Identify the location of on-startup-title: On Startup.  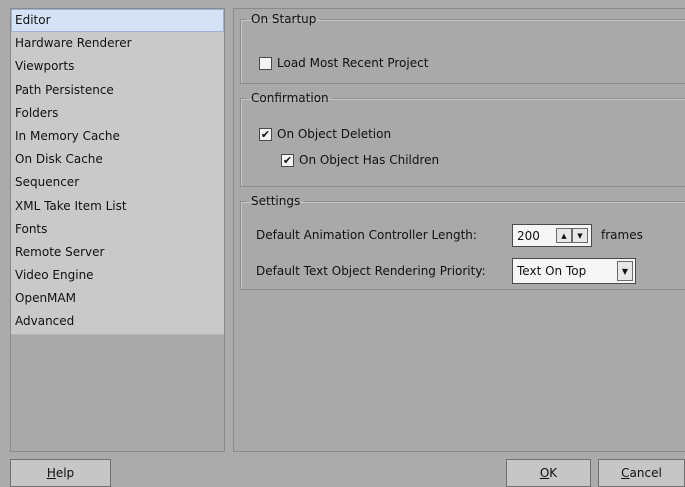
(284, 19).